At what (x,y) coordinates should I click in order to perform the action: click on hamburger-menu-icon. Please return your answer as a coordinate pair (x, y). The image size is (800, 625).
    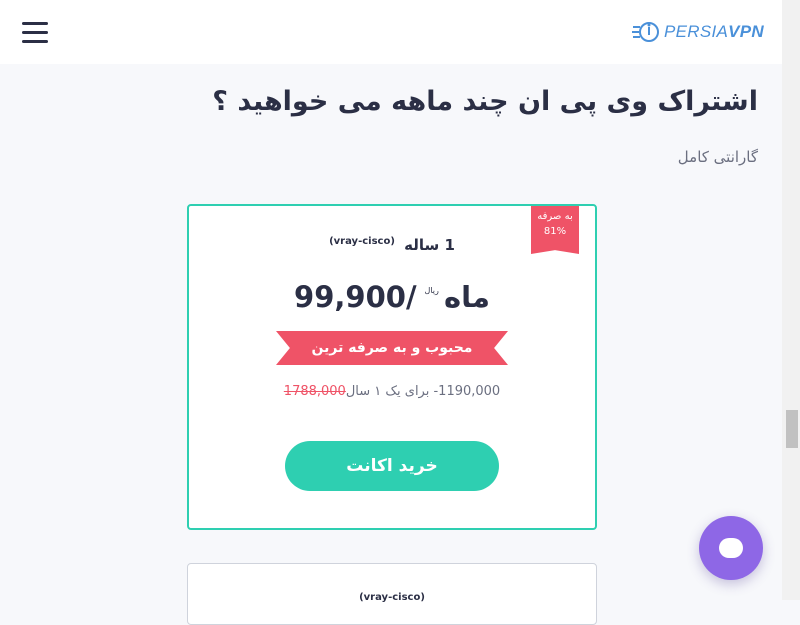
    Looking at the image, I should click on (35, 34).